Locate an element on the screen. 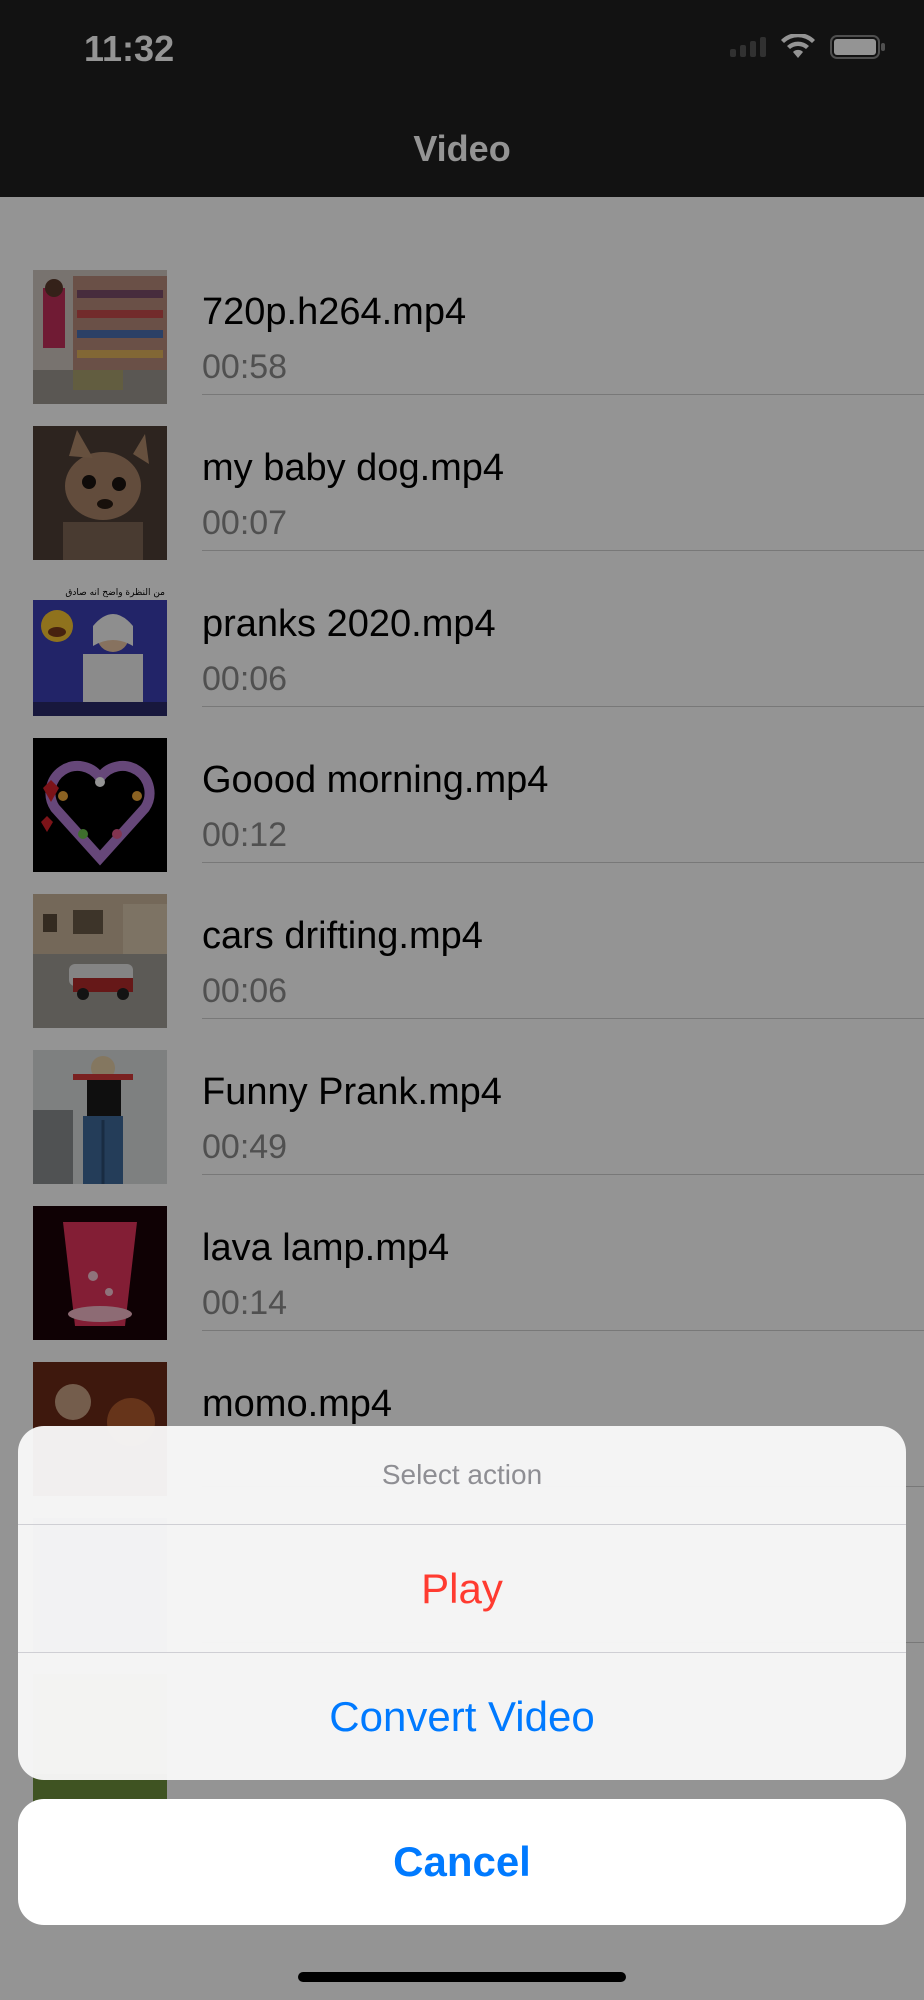  cancel-button: Cancel is located at coordinates (462, 1862).